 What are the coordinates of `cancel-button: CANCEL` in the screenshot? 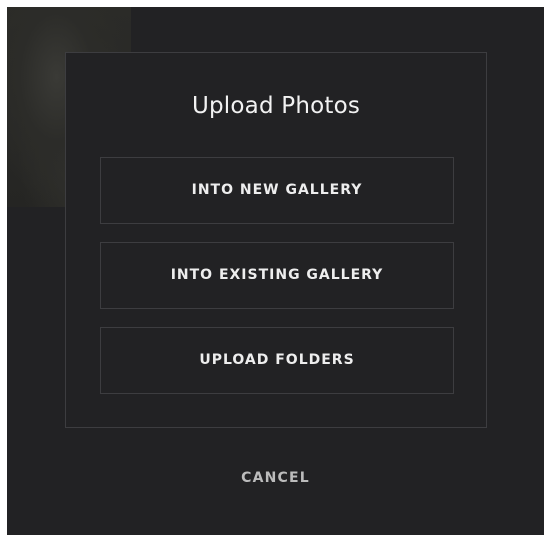 It's located at (275, 478).